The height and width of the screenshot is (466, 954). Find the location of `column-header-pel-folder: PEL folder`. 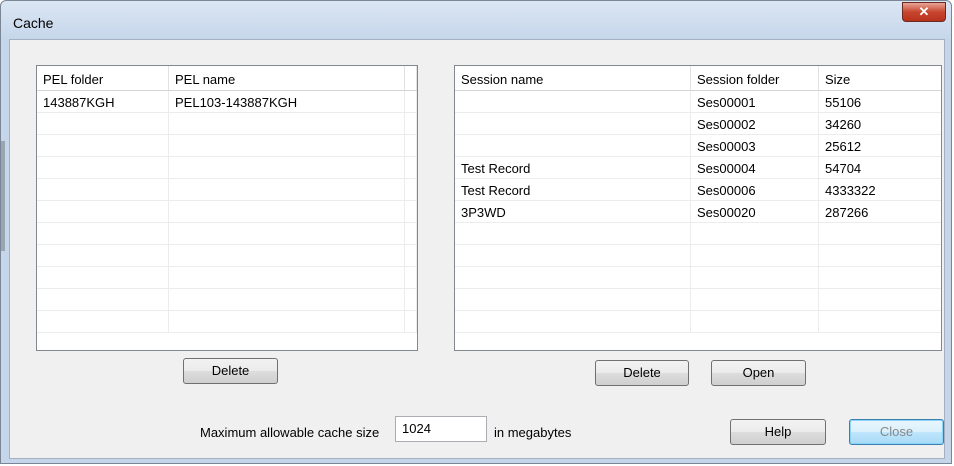

column-header-pel-folder: PEL folder is located at coordinates (103, 78).